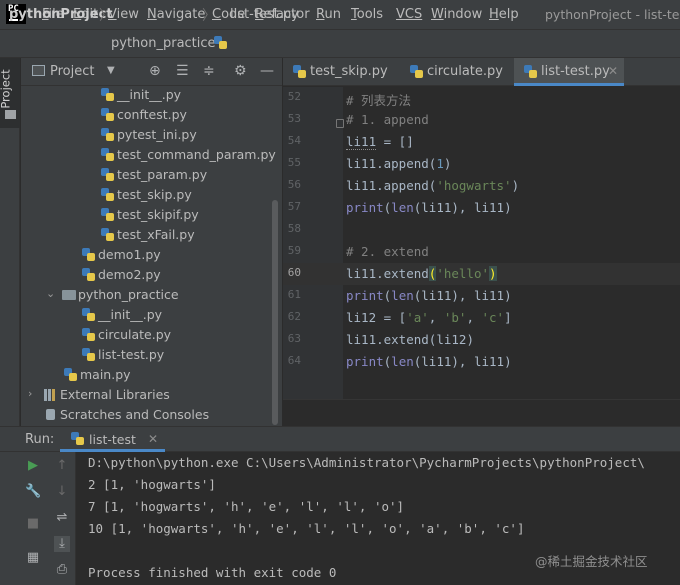 The width and height of the screenshot is (680, 585). What do you see at coordinates (481, 164) in the screenshot?
I see `code-line: 55 li11.append(1)` at bounding box center [481, 164].